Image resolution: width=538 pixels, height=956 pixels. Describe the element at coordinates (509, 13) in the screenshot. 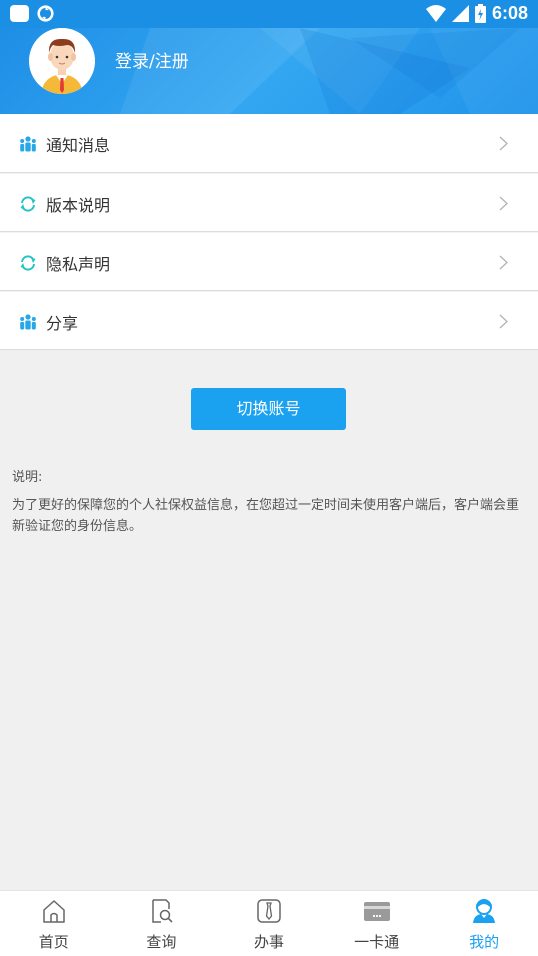

I see `status-time: 6:08` at that location.